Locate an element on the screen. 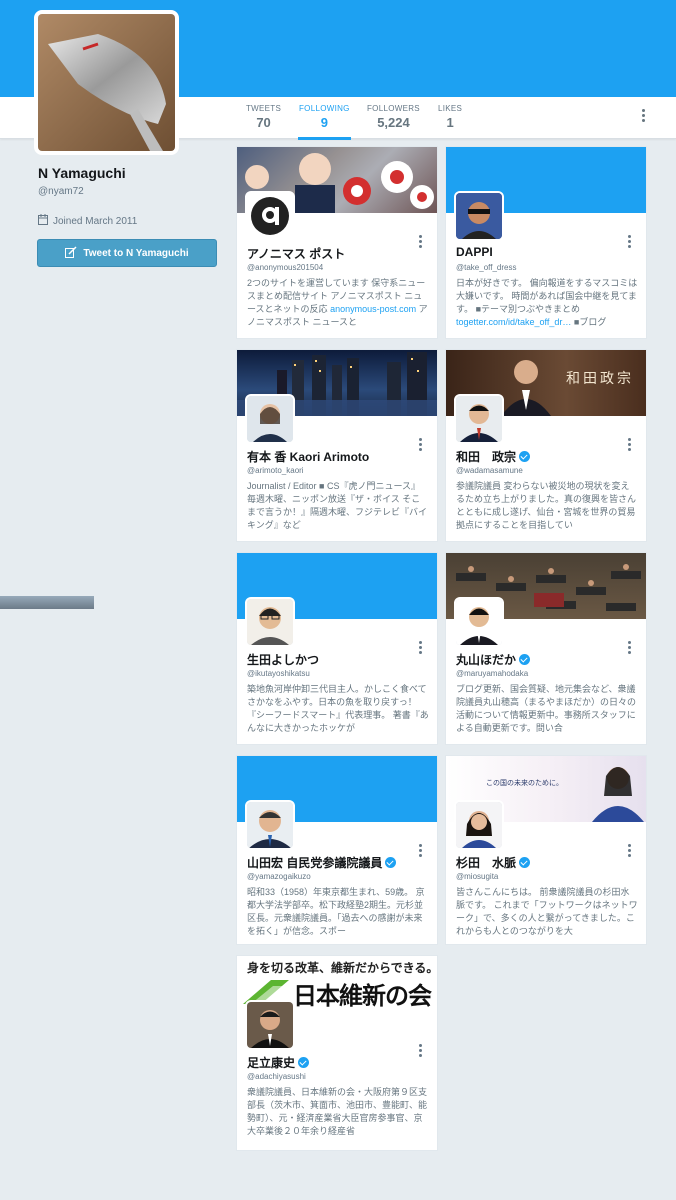 The width and height of the screenshot is (676, 1200). card-name: アノニマス ポスト is located at coordinates (296, 253).